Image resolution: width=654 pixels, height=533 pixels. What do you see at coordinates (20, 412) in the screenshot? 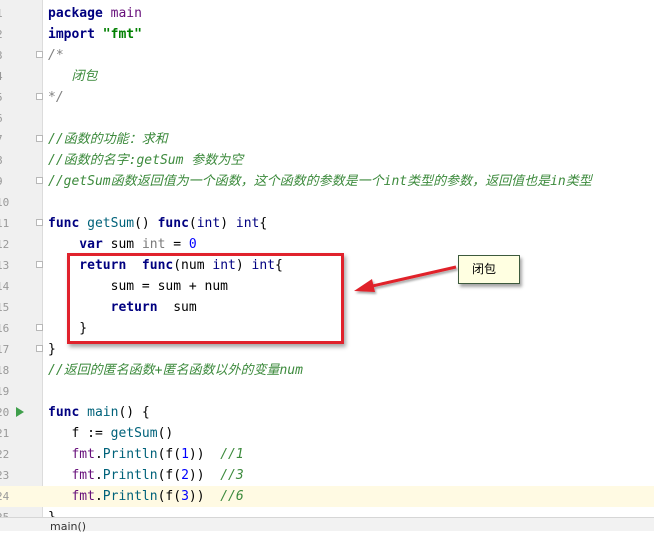
I see `run-gutter-icon` at bounding box center [20, 412].